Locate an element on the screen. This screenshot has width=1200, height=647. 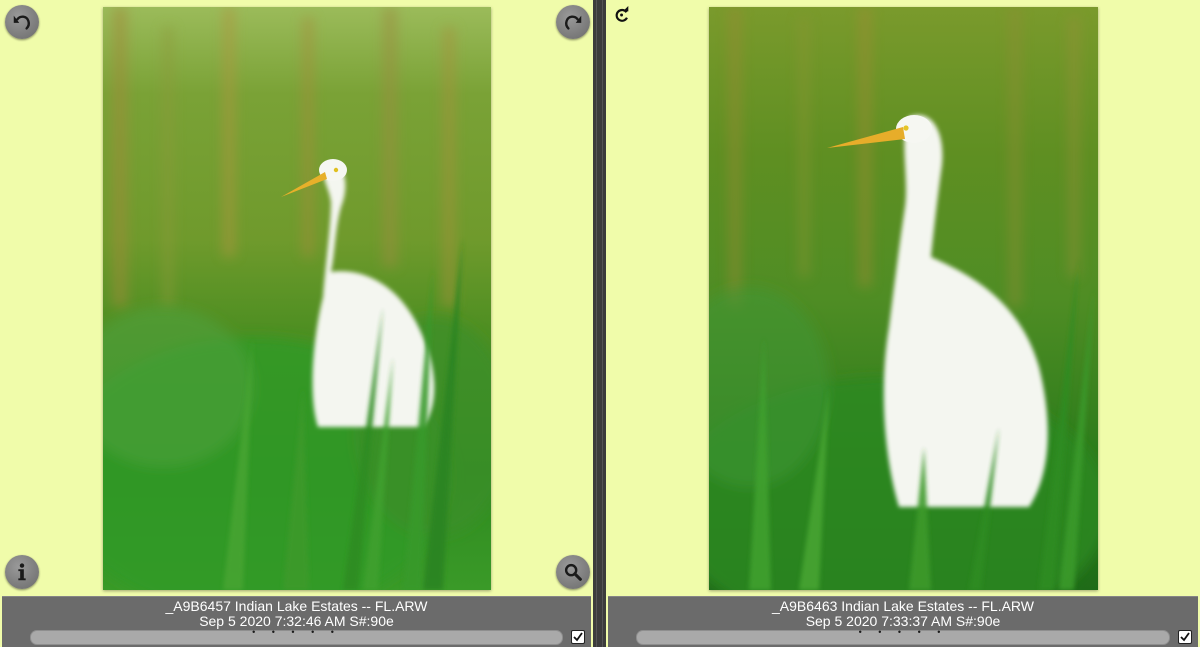
rotate-right-button is located at coordinates (573, 22).